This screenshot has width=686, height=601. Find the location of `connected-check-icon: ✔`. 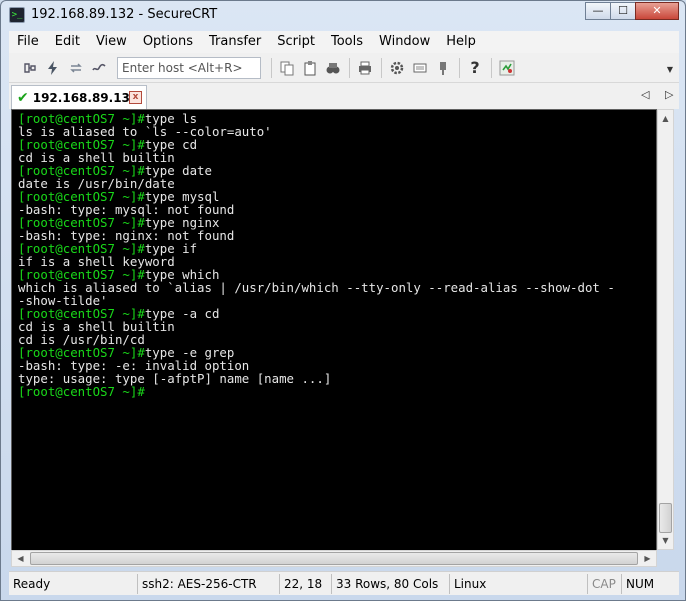

connected-check-icon: ✔ is located at coordinates (23, 97).